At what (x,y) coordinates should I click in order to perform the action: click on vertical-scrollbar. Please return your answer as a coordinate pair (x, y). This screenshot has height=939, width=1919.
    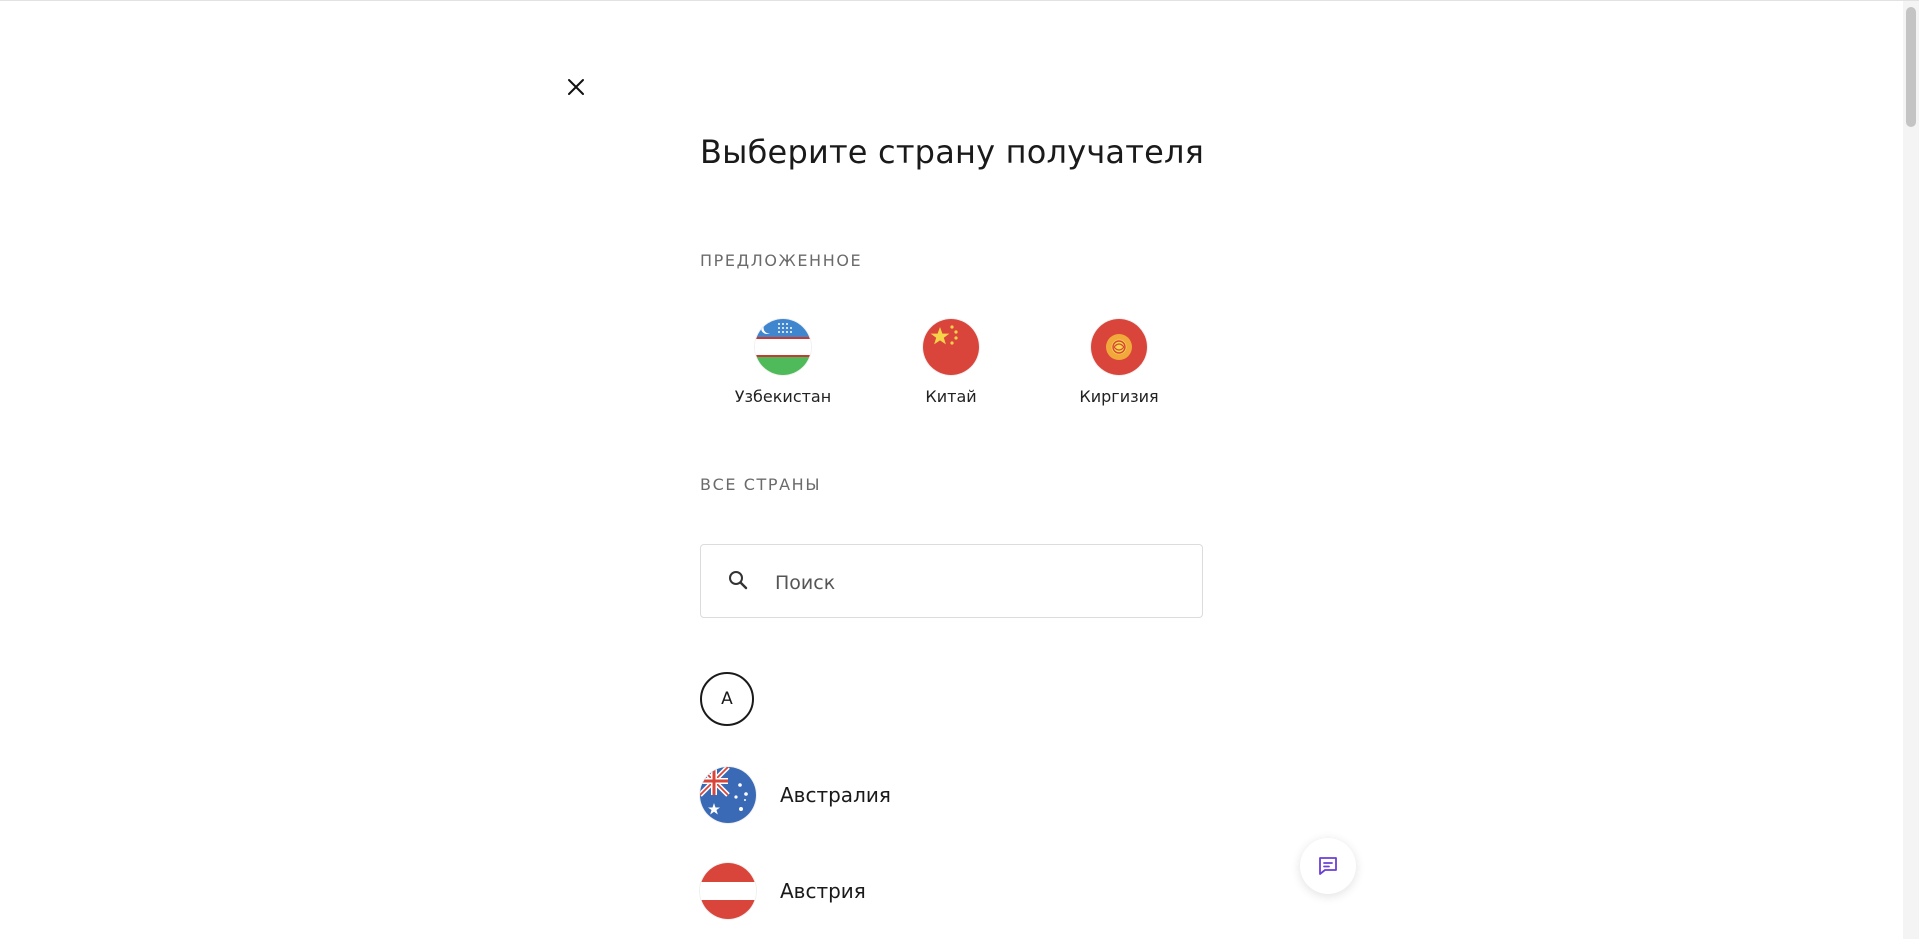
    Looking at the image, I should click on (1911, 470).